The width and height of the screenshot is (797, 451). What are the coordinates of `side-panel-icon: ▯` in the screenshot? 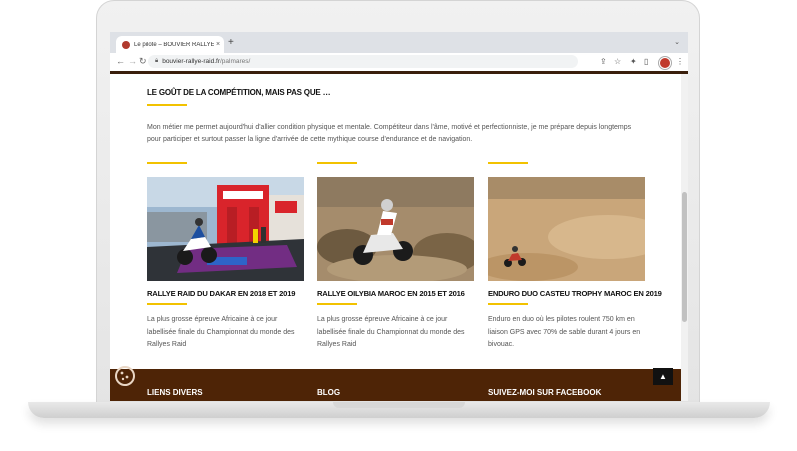 It's located at (646, 61).